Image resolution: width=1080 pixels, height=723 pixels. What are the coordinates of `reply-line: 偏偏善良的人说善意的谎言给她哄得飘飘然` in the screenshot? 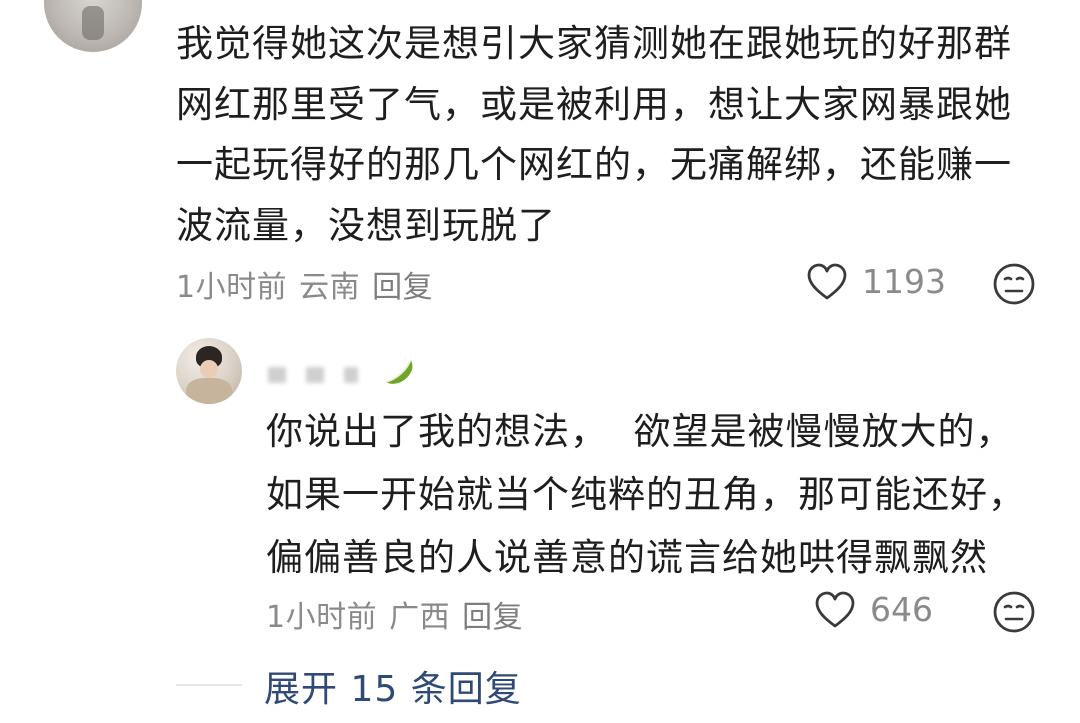 It's located at (627, 557).